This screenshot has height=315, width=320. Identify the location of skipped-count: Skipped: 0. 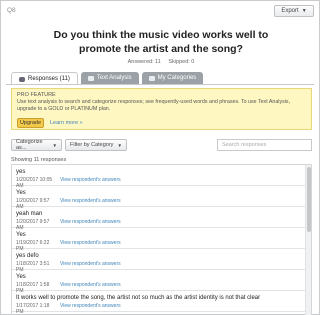
(181, 62).